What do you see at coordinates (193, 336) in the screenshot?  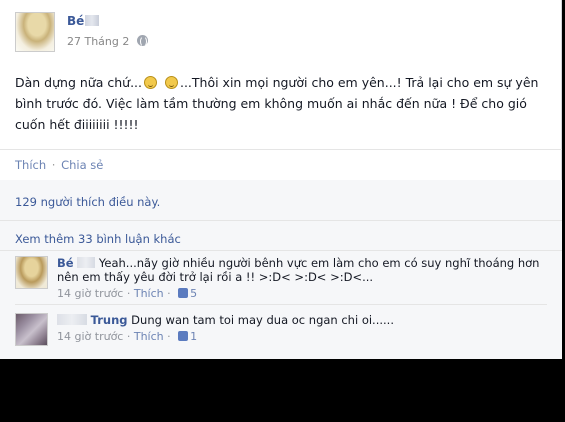 I see `comment-like-count: 1` at bounding box center [193, 336].